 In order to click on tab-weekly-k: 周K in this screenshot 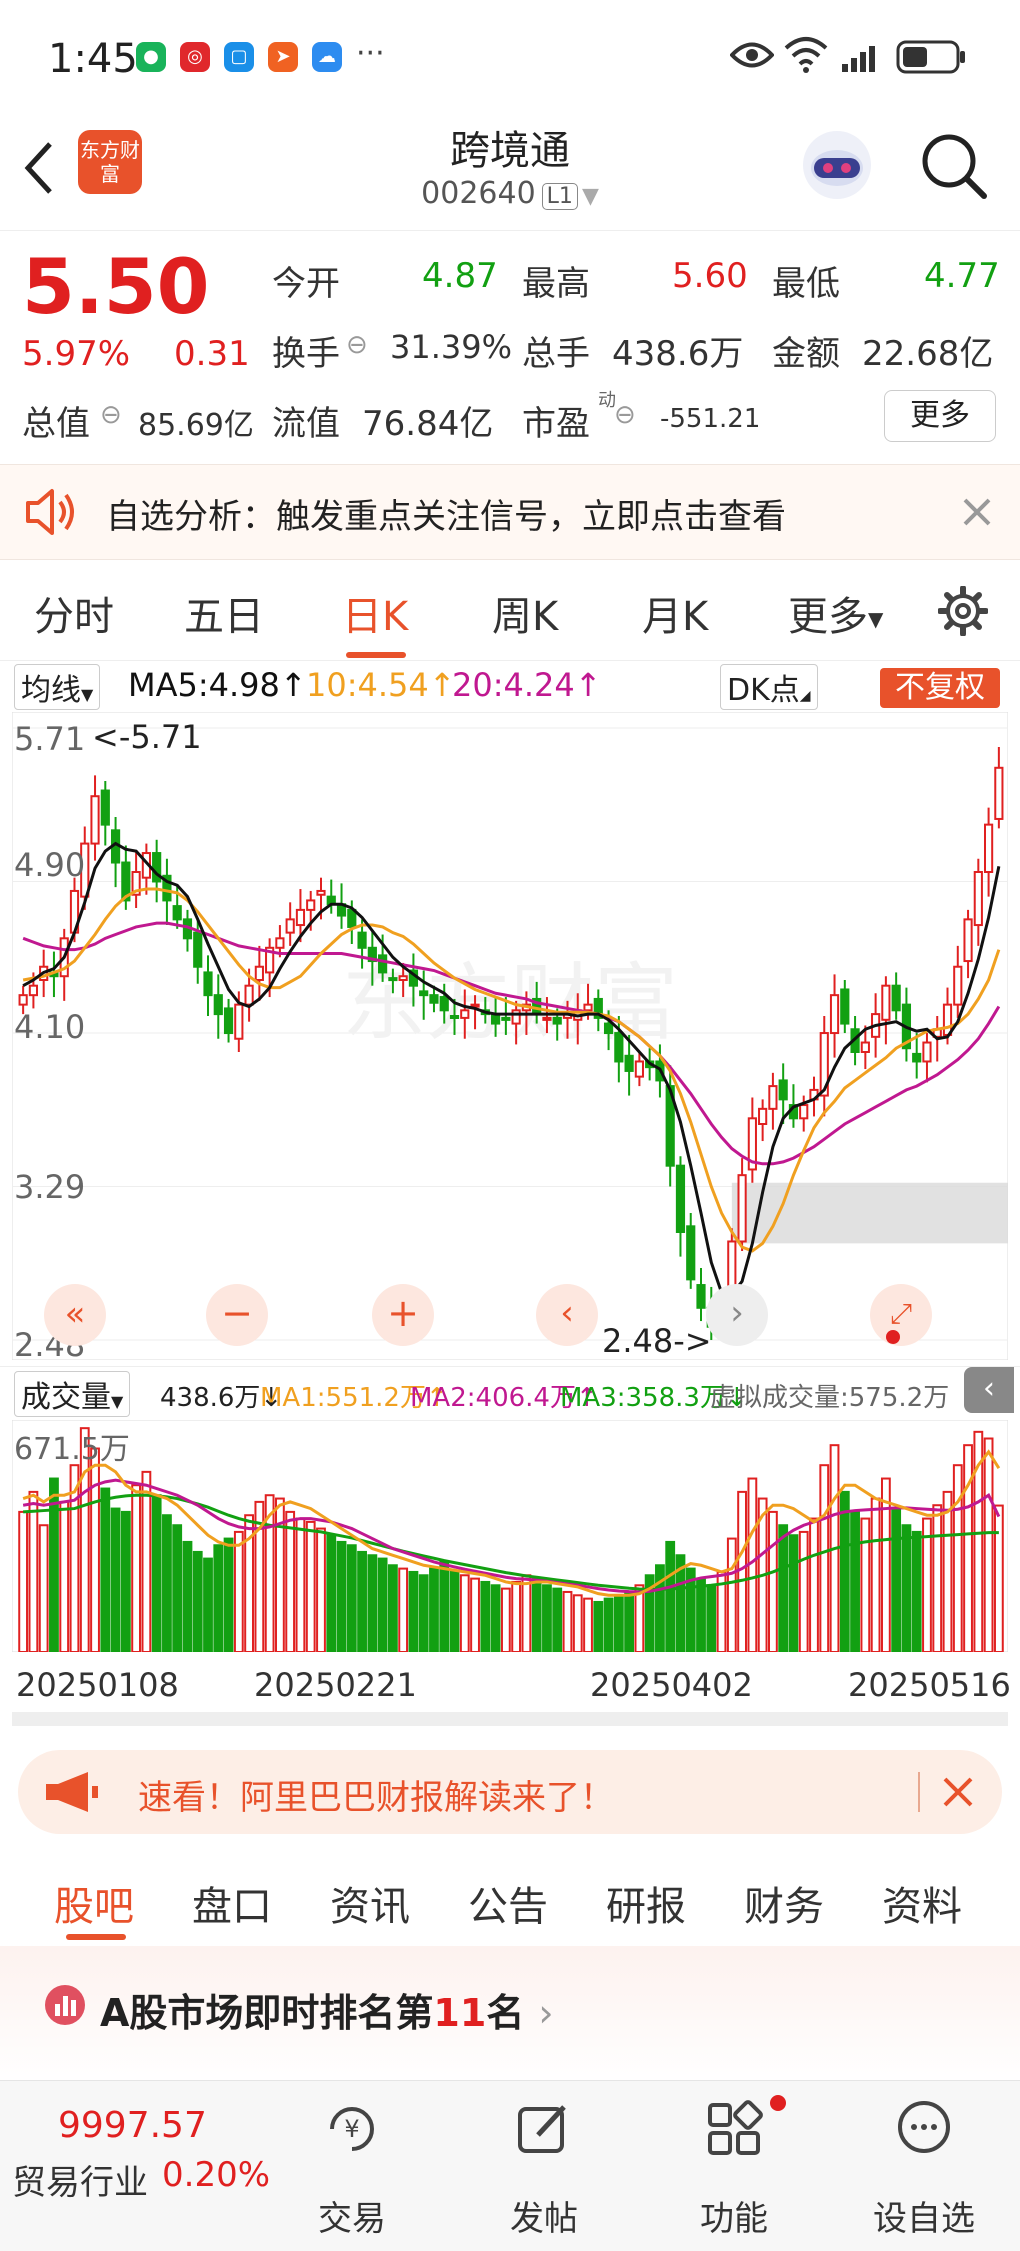, I will do `click(525, 613)`.